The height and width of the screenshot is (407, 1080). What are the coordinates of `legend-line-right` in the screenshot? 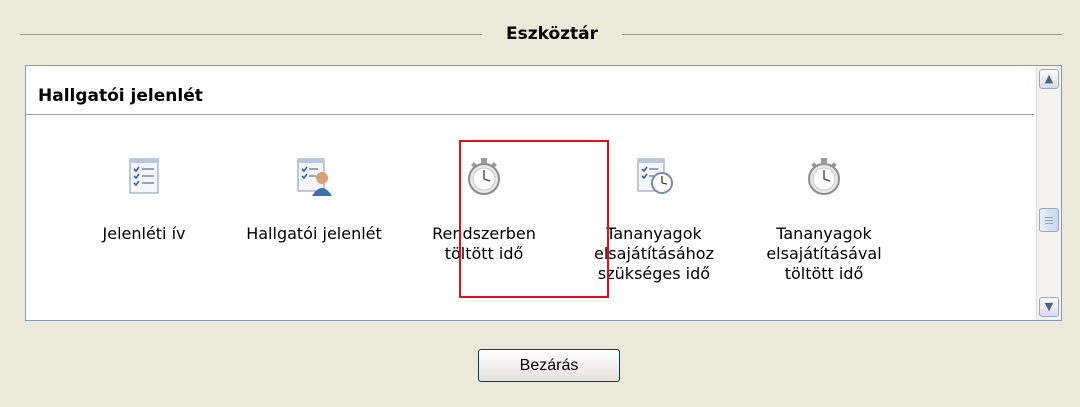 It's located at (842, 34).